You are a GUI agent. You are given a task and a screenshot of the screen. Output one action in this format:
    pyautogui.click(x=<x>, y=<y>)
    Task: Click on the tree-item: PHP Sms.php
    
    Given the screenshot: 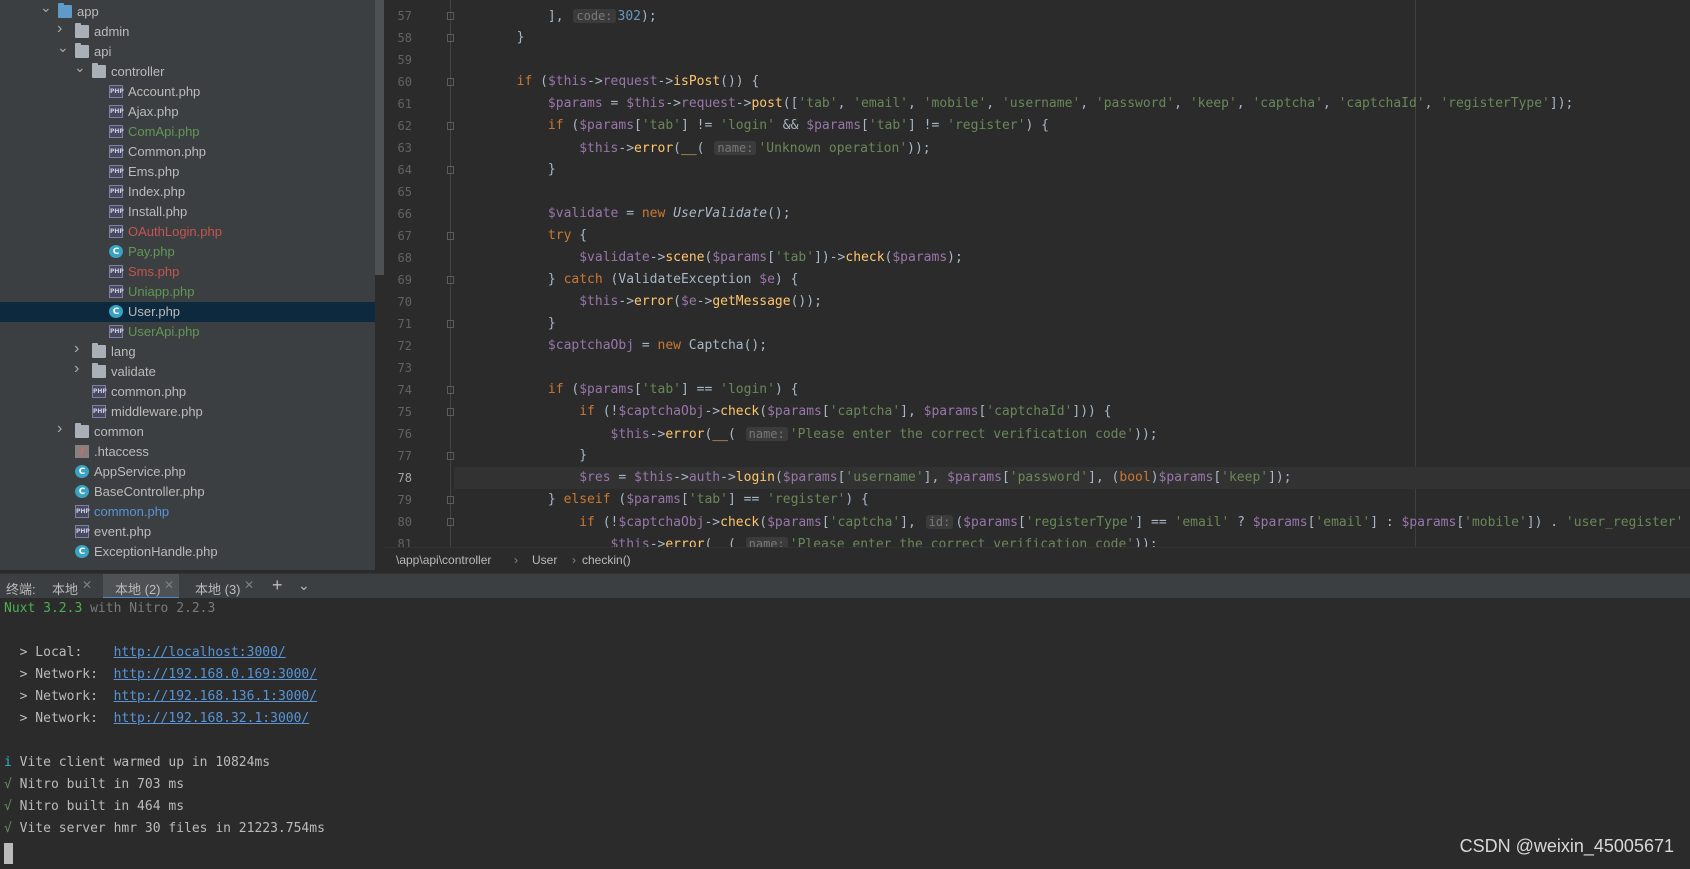 What is the action you would take?
    pyautogui.click(x=187, y=272)
    